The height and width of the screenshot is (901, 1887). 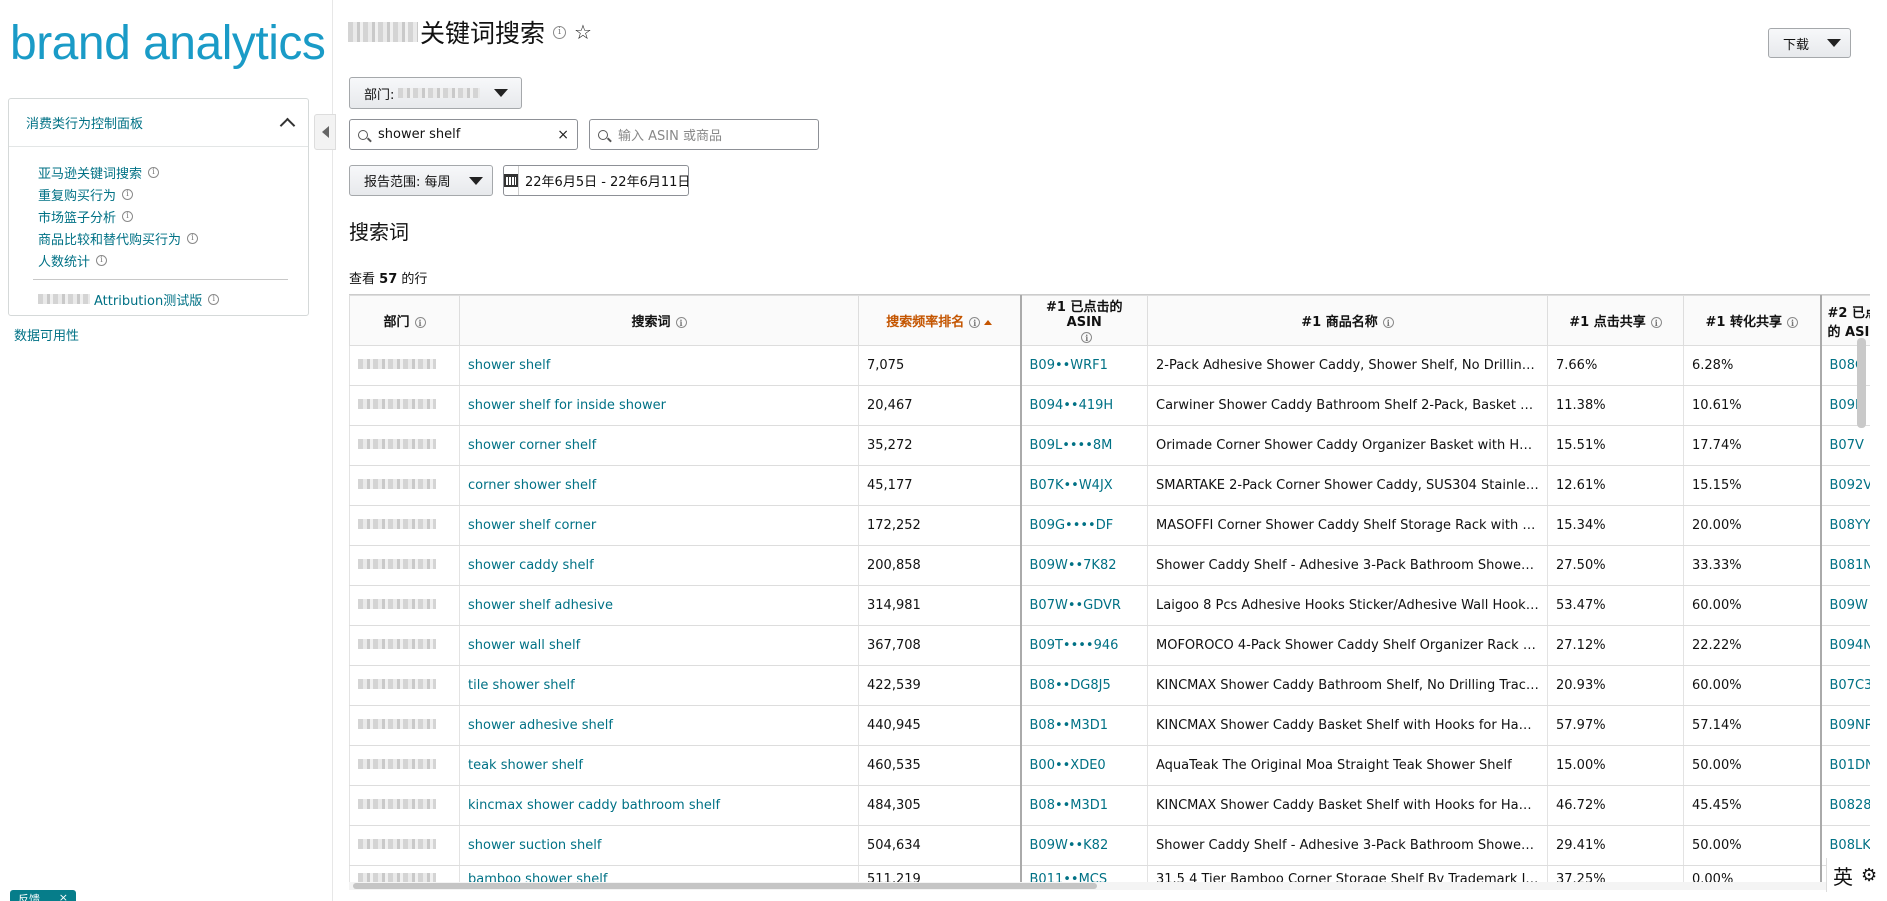 I want to click on download-button: 下载, so click(x=1809, y=43).